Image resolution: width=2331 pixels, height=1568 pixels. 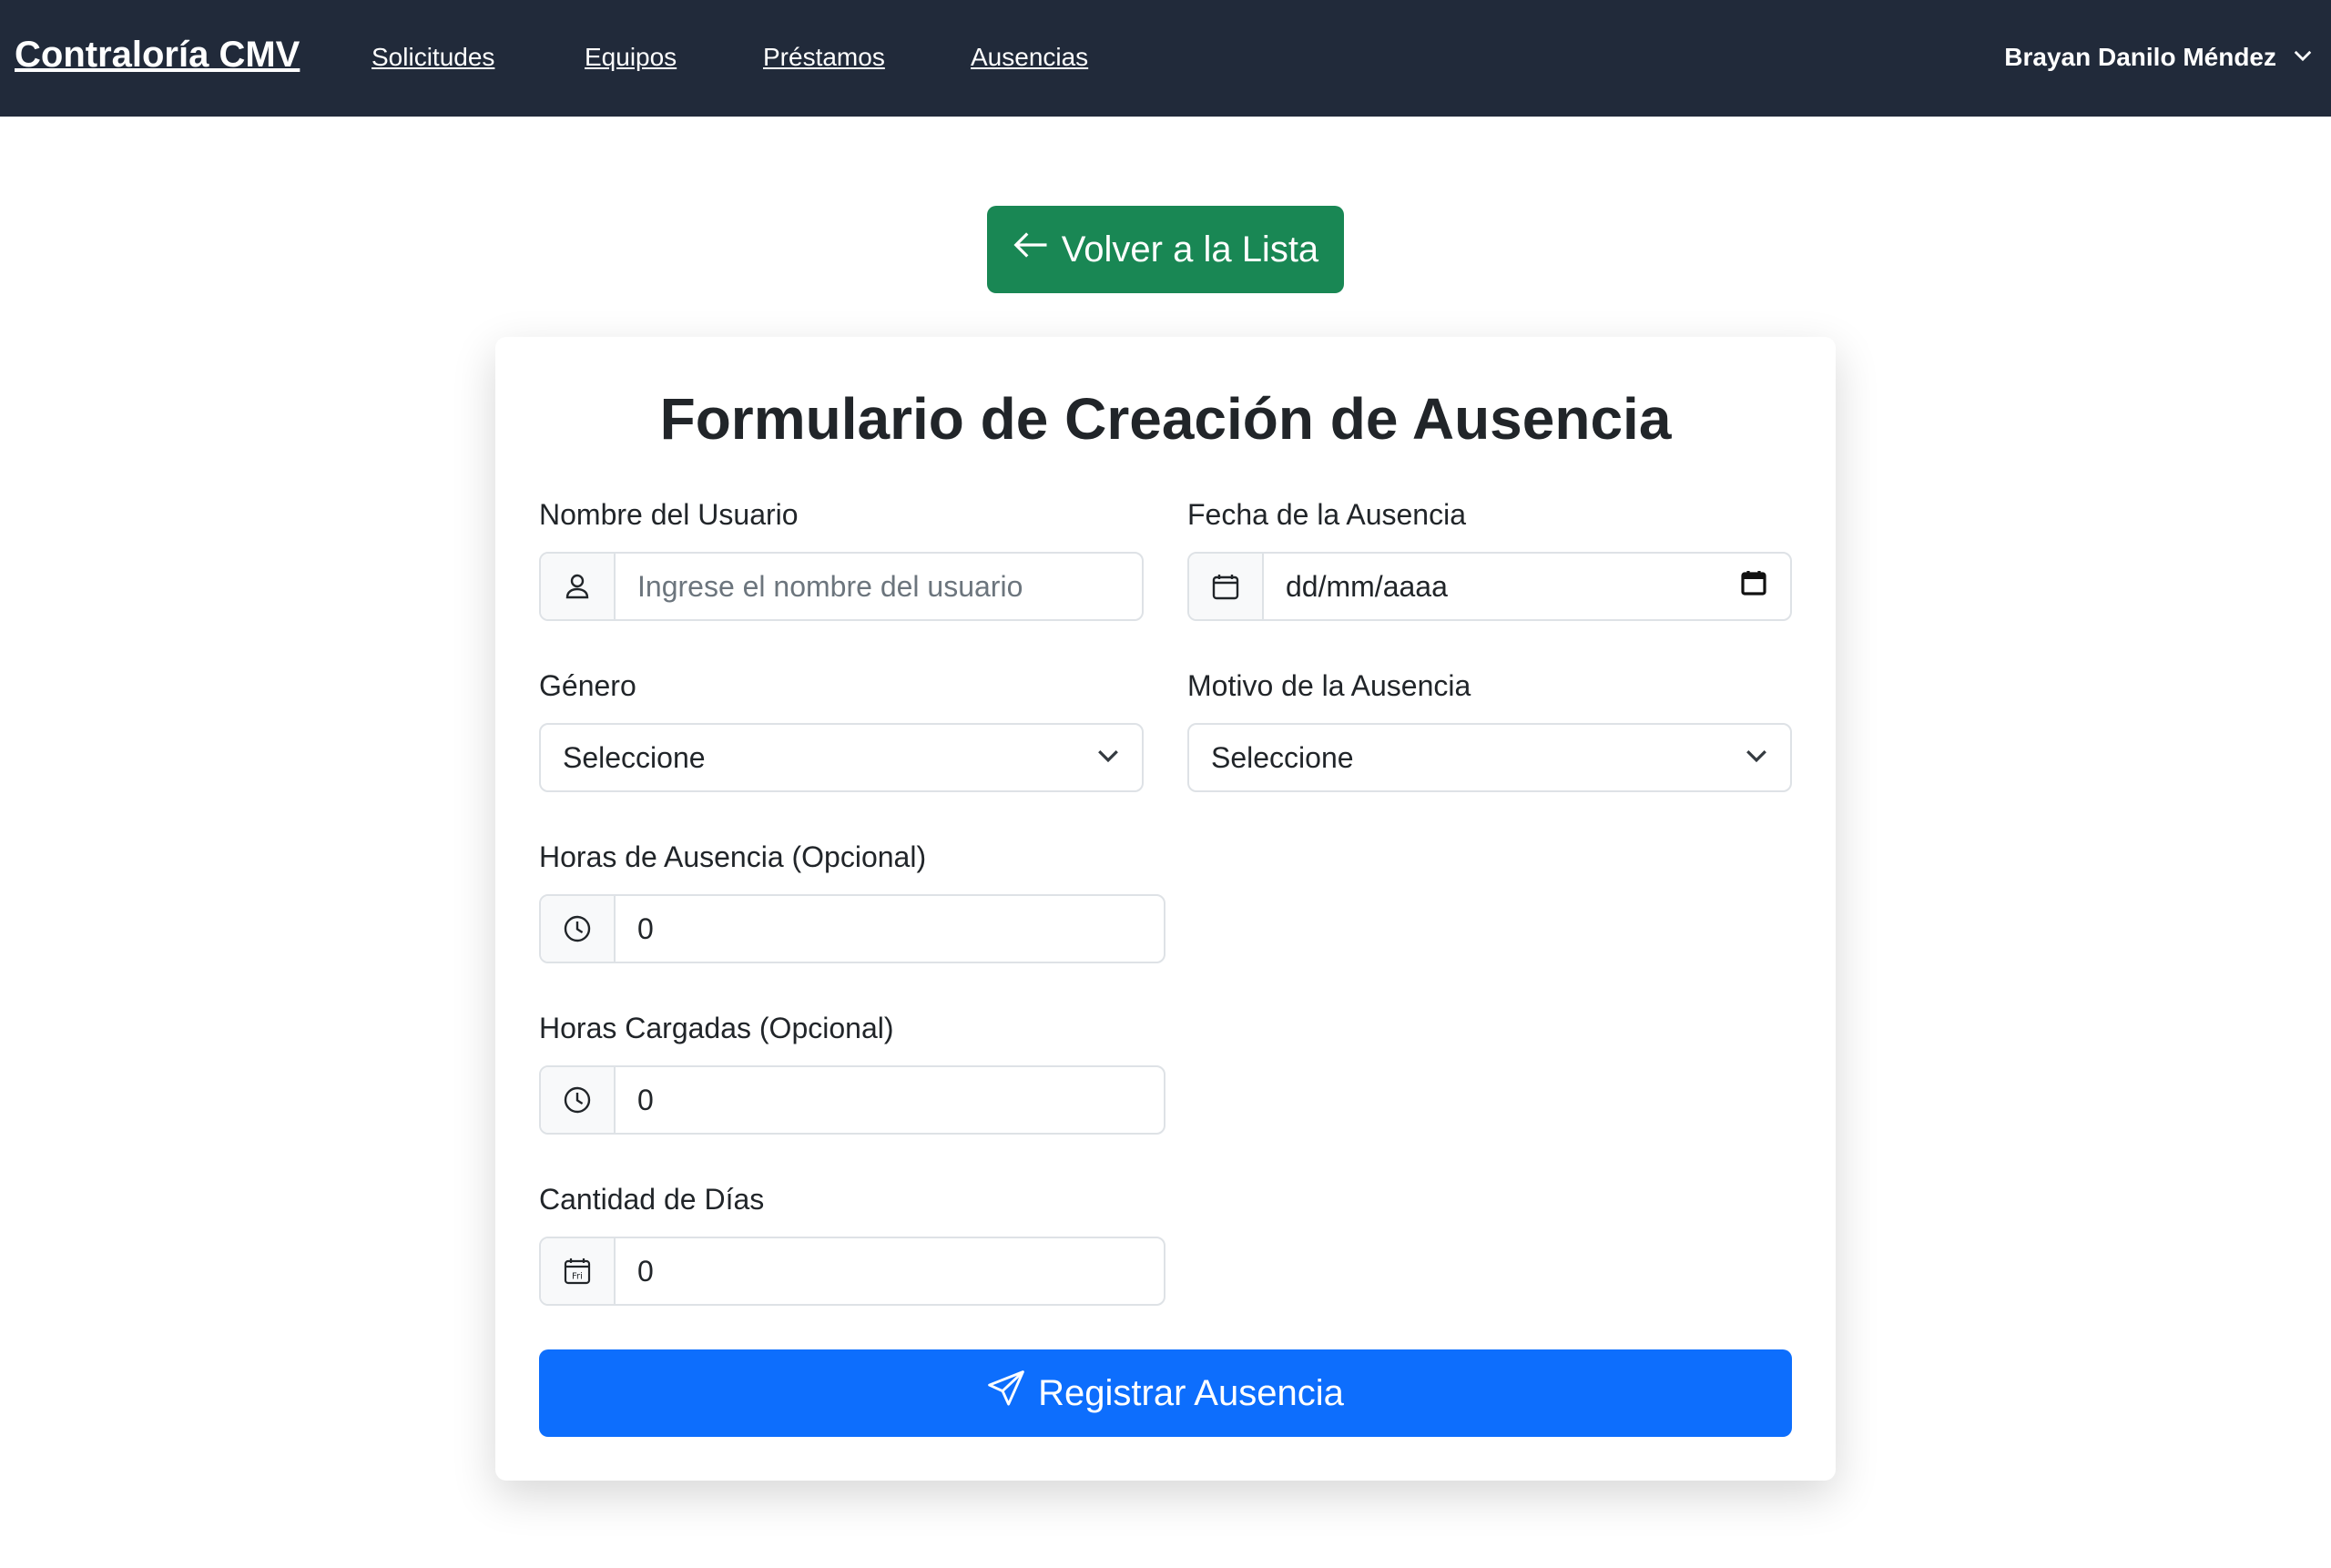 I want to click on fecha-input: dd/mm/aaaa, so click(x=1527, y=587).